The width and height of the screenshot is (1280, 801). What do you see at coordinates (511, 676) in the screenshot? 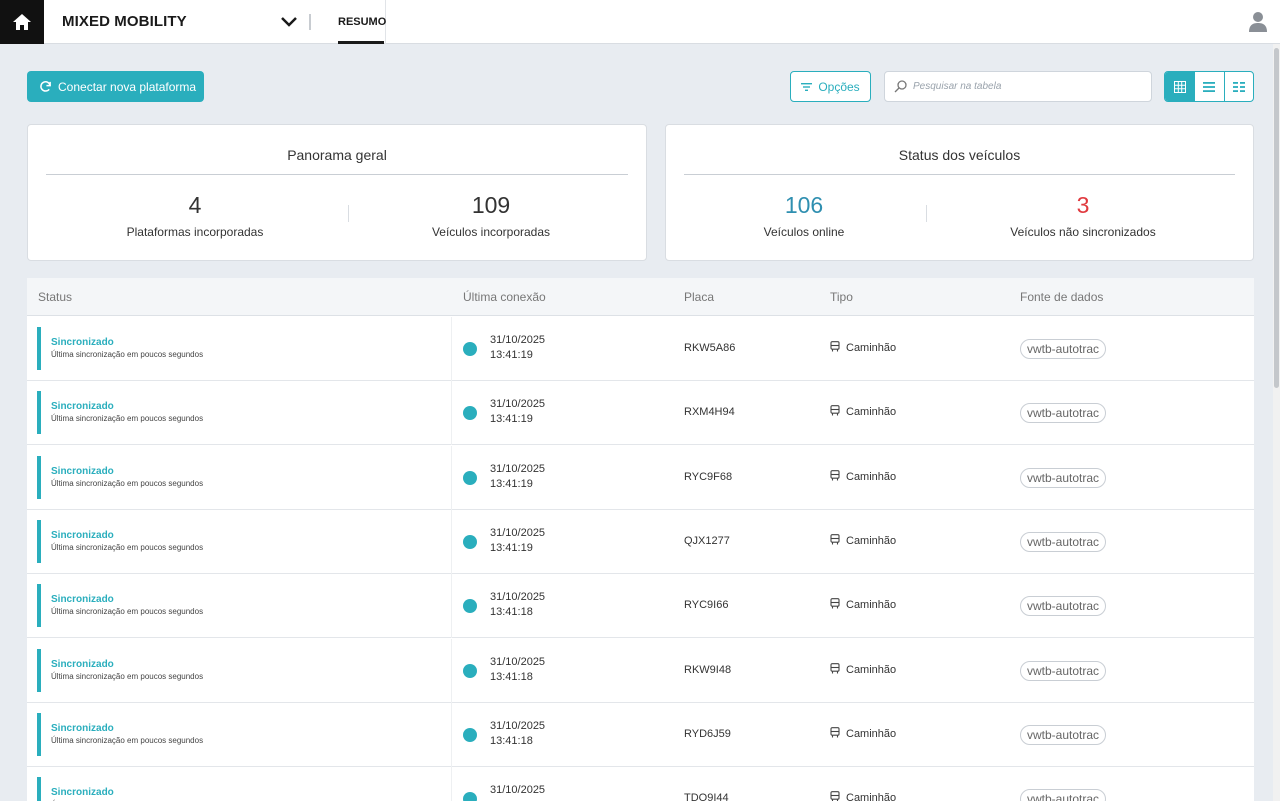
I see `last-connection-time: 13:41:18` at bounding box center [511, 676].